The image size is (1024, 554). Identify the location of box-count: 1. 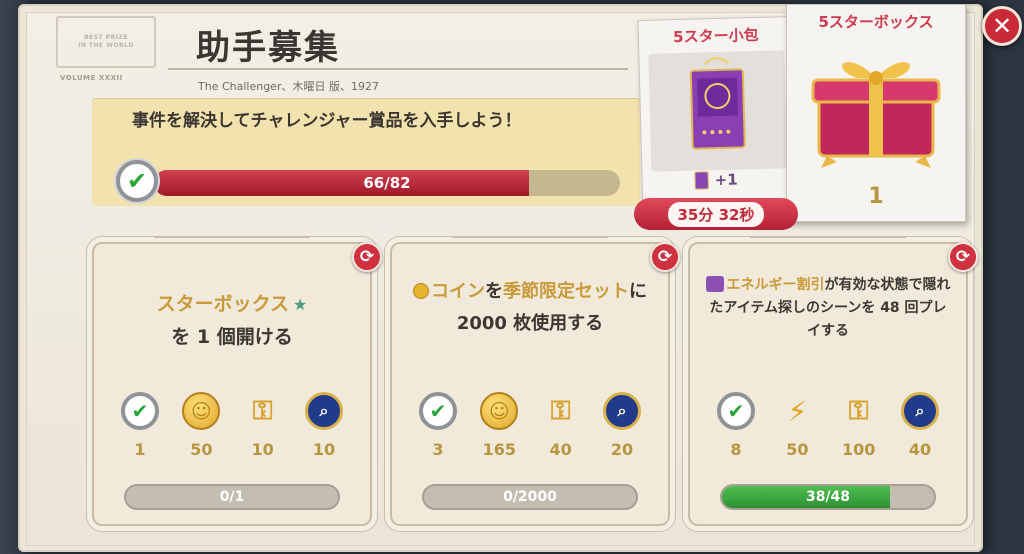
(876, 196).